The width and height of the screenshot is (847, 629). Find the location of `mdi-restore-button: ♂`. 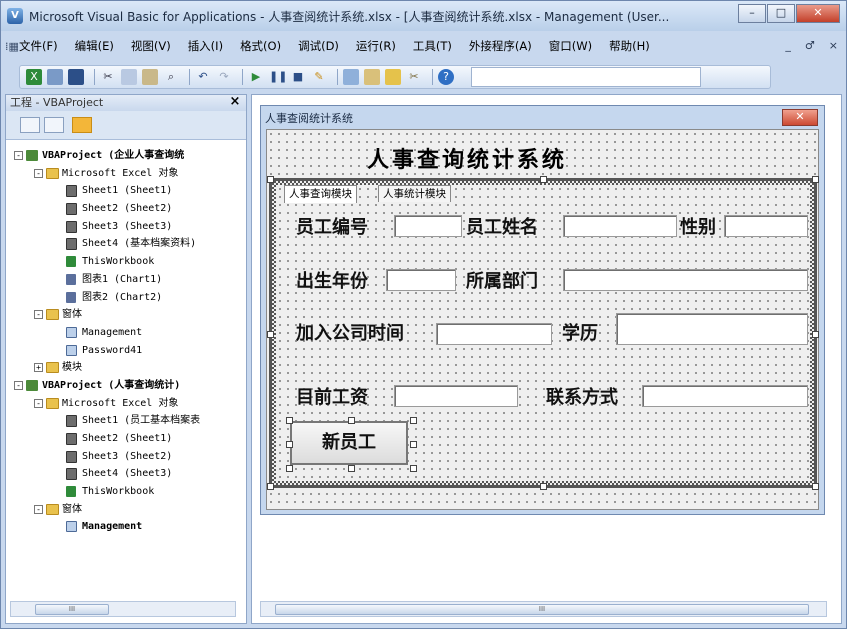

mdi-restore-button: ♂ is located at coordinates (810, 45).